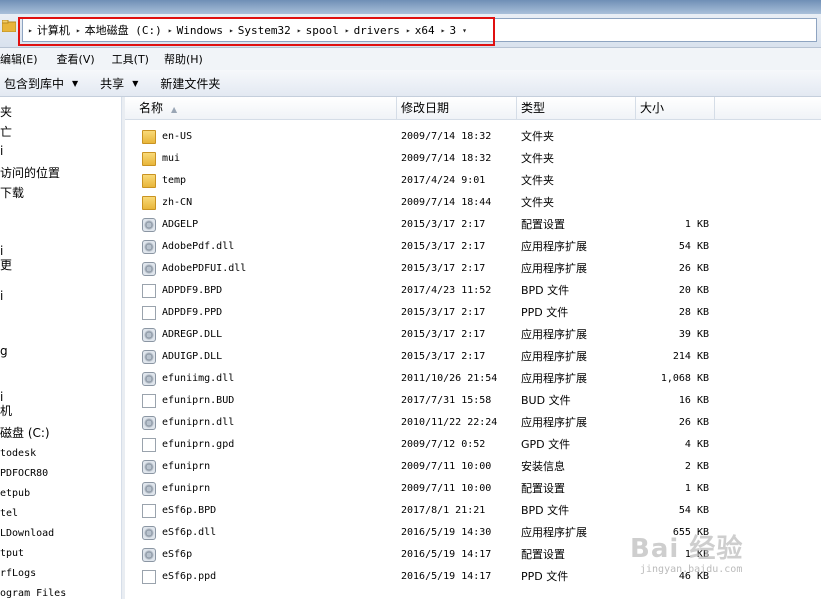 This screenshot has width=821, height=599. What do you see at coordinates (9, 513) in the screenshot?
I see `nav-item: tel` at bounding box center [9, 513].